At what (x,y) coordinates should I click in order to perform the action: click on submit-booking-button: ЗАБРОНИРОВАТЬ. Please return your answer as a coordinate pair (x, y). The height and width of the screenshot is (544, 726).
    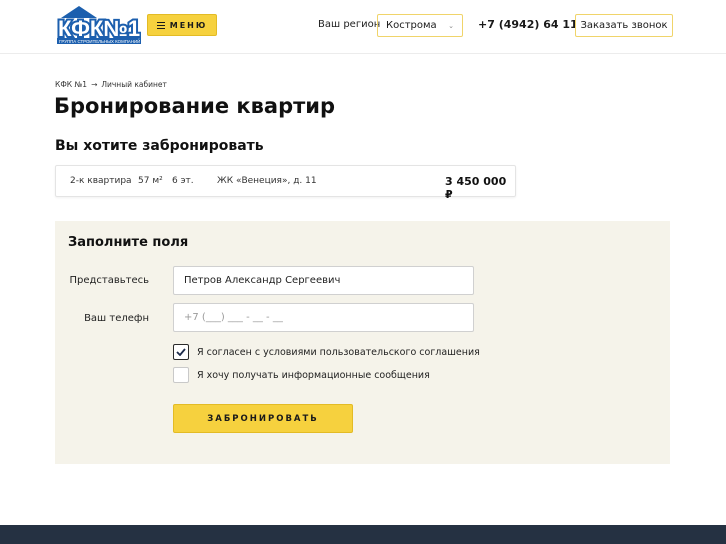
    Looking at the image, I should click on (263, 418).